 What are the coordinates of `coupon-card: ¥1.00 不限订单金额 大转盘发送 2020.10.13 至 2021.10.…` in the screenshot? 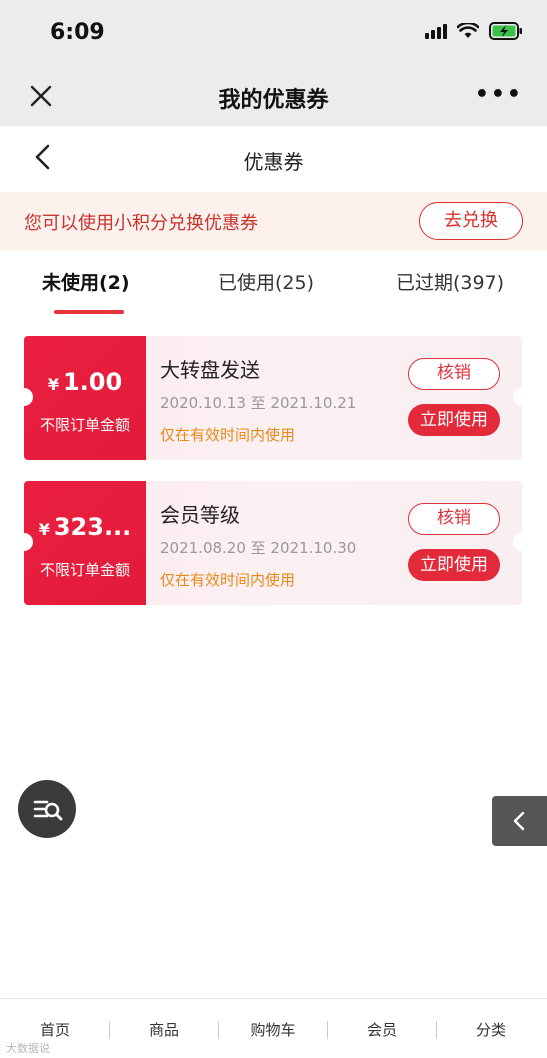 It's located at (273, 398).